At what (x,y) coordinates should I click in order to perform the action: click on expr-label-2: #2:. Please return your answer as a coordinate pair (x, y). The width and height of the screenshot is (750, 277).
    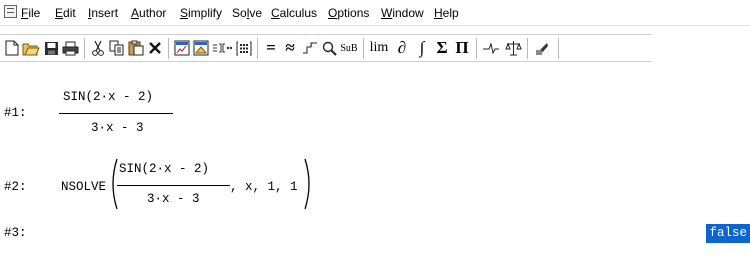
    Looking at the image, I should click on (15, 187).